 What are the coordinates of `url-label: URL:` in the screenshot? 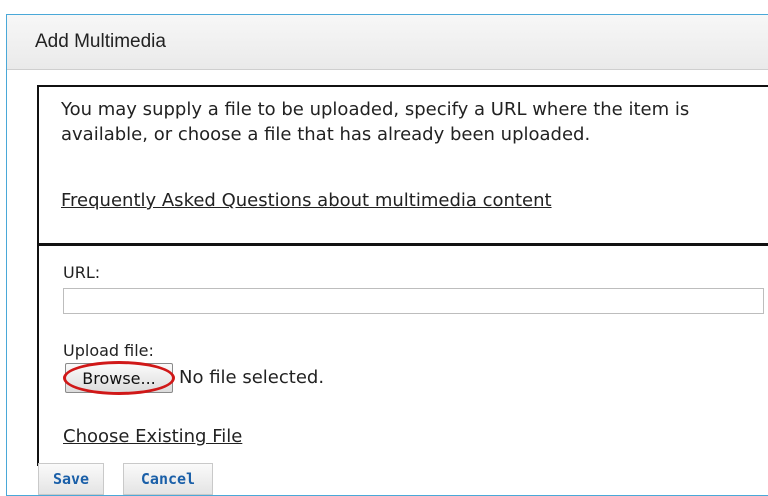 It's located at (82, 272).